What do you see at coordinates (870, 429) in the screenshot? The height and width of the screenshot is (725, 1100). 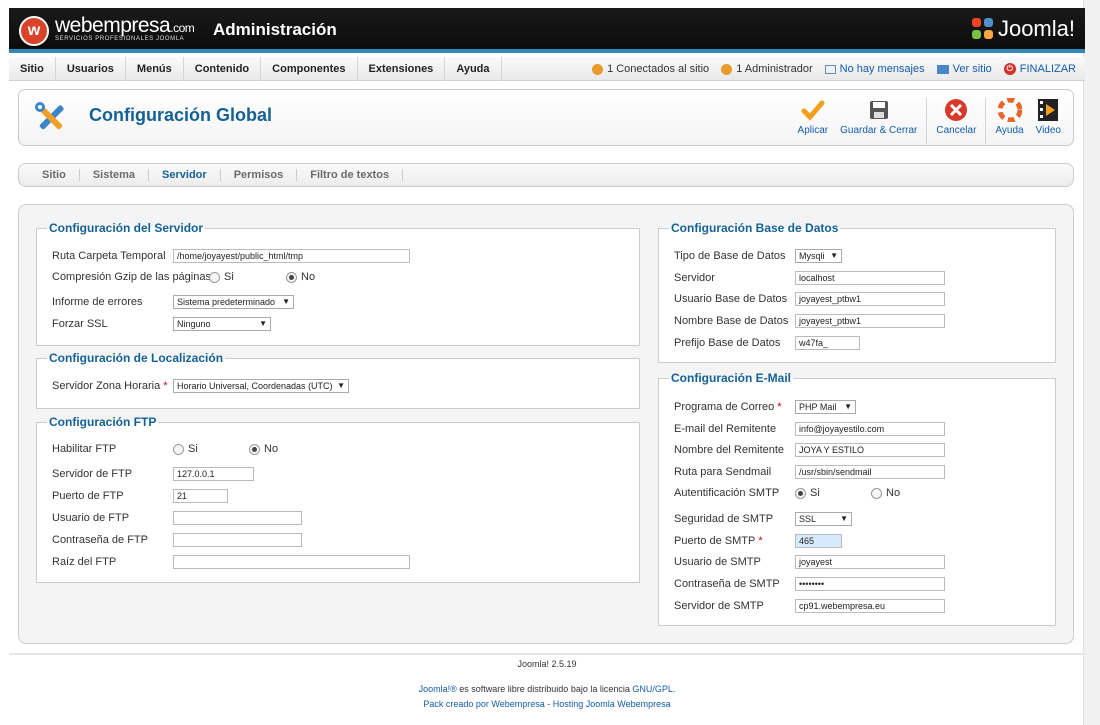 I see `from-email-input: info@joyayestilo.com` at bounding box center [870, 429].